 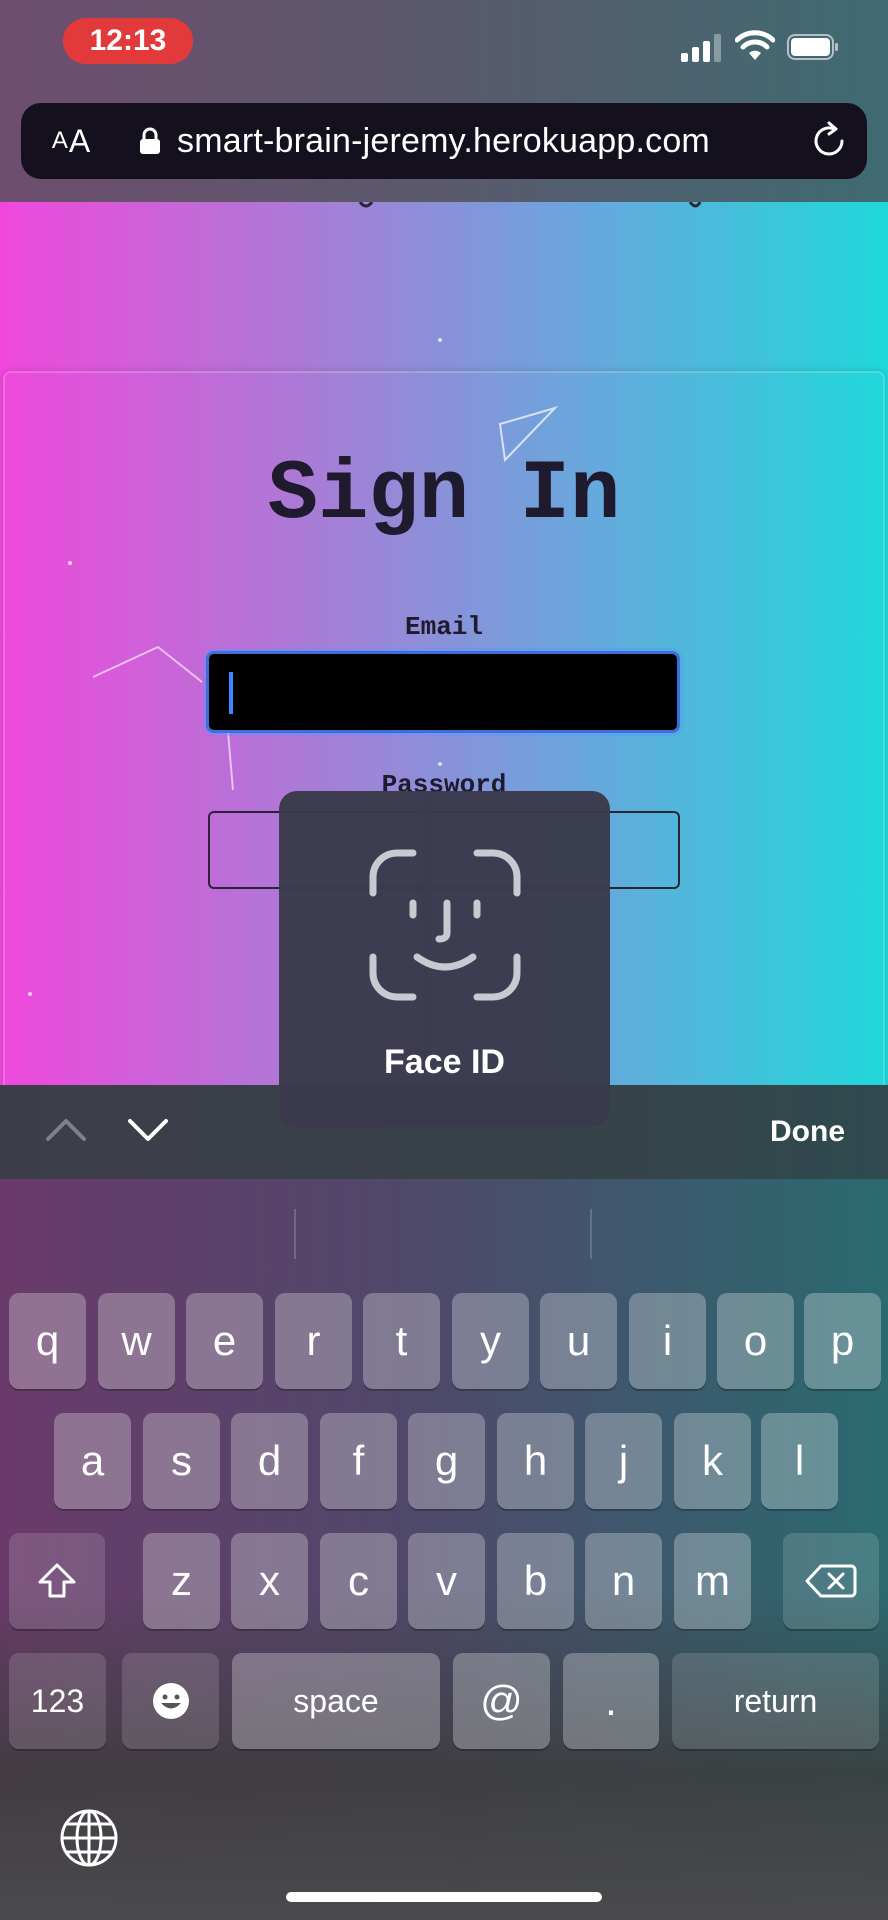 I want to click on key-t: t, so click(x=401, y=1341).